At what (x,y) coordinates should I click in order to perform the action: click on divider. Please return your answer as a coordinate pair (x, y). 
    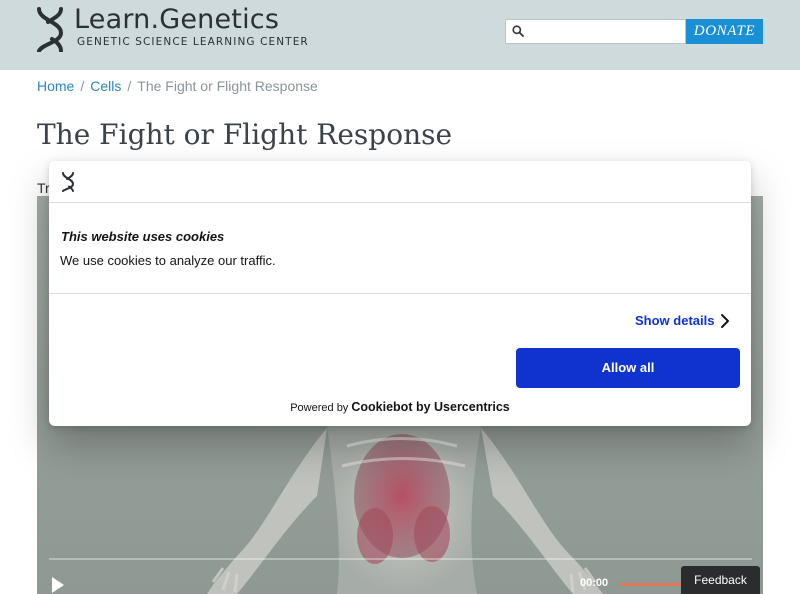
    Looking at the image, I should click on (400, 293).